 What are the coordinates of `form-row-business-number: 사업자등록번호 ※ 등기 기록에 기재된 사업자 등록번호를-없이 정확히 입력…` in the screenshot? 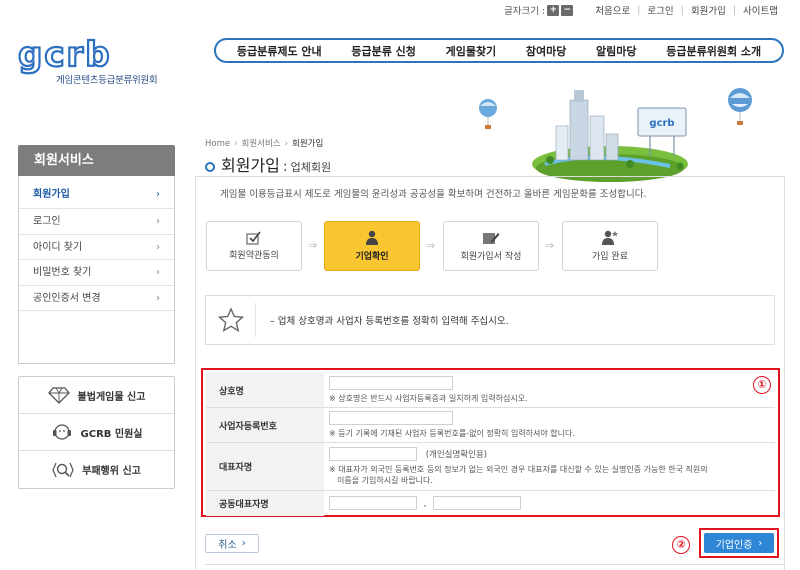 It's located at (490, 425).